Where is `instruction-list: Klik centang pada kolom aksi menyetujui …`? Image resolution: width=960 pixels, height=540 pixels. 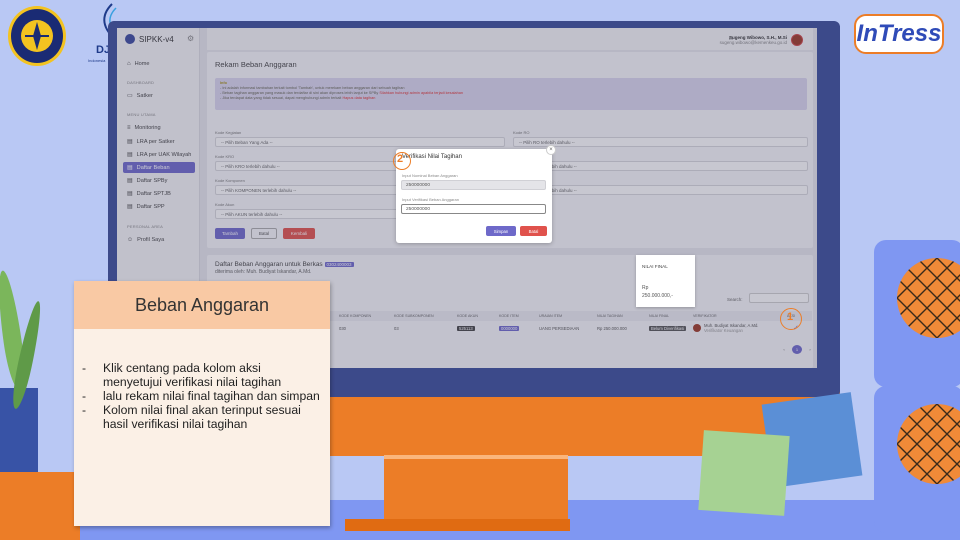
instruction-list: Klik centang pada kolom aksi menyetujui … is located at coordinates (202, 396).